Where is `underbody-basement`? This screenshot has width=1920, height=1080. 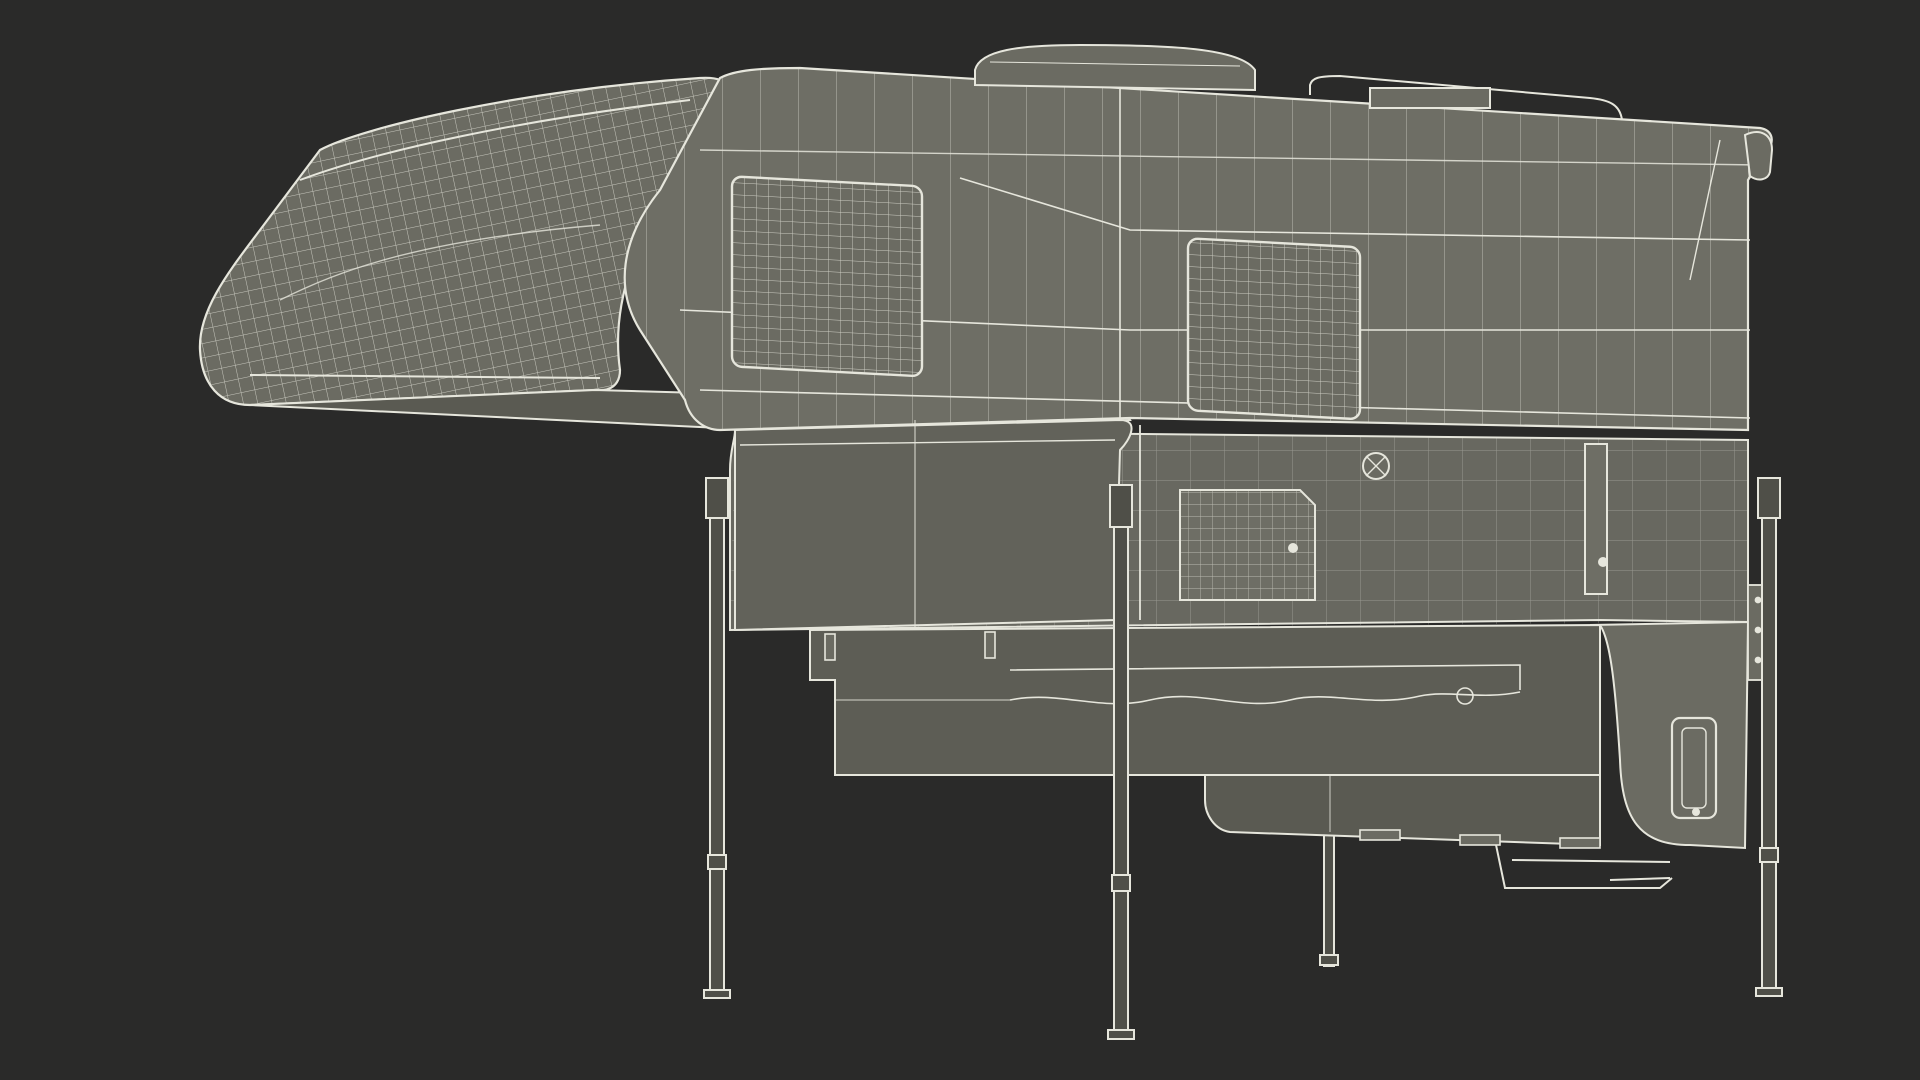
underbody-basement is located at coordinates (1205, 699).